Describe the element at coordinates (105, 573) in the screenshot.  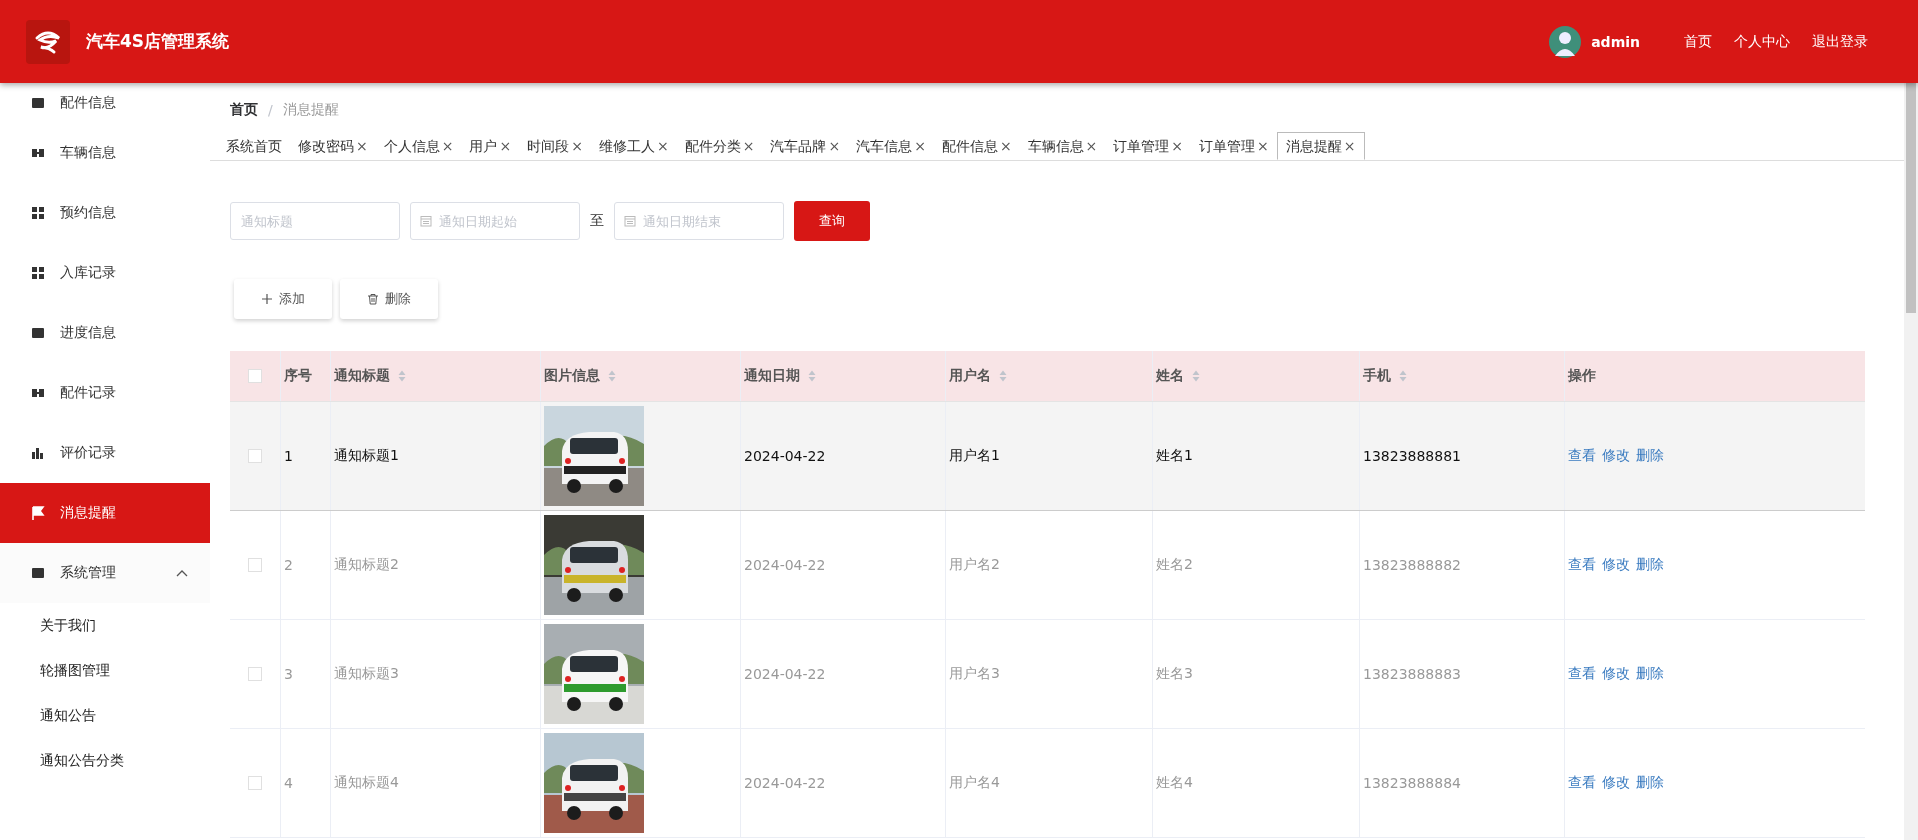
I see `sidebar-item: 系统管理` at that location.